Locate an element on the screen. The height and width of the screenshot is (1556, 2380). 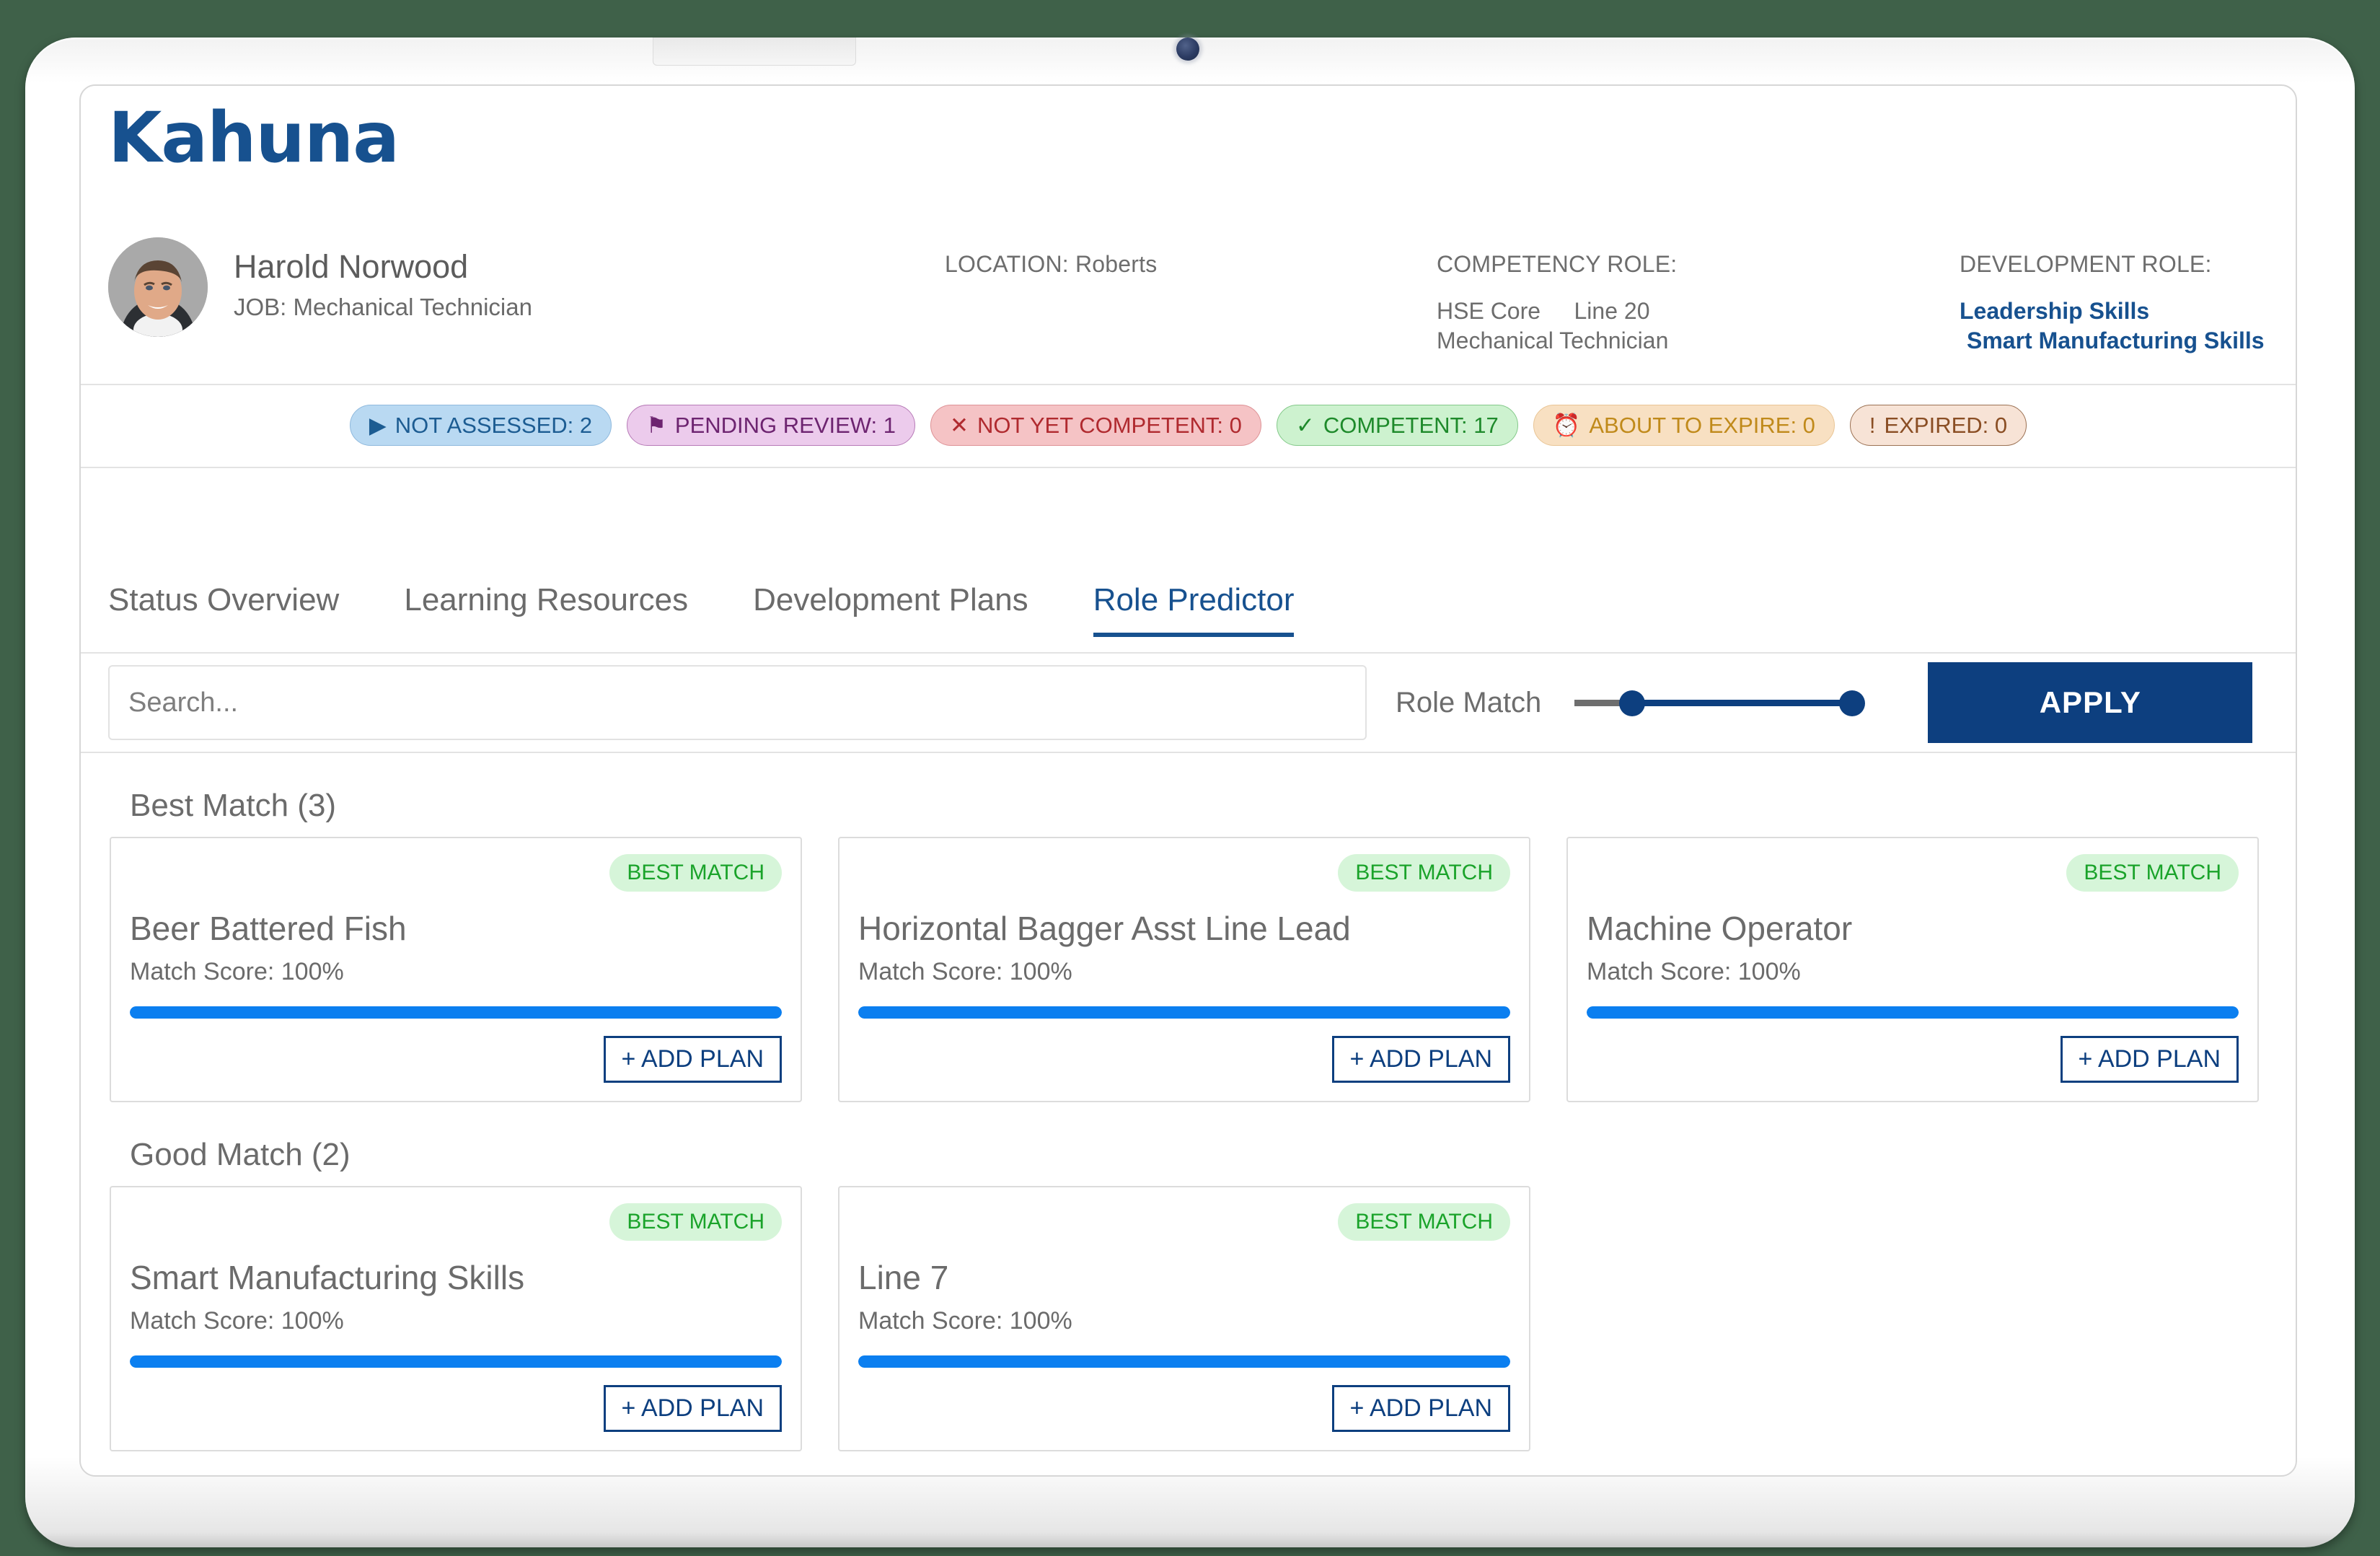
location-block: LOCATION: Roberts is located at coordinates (1051, 264).